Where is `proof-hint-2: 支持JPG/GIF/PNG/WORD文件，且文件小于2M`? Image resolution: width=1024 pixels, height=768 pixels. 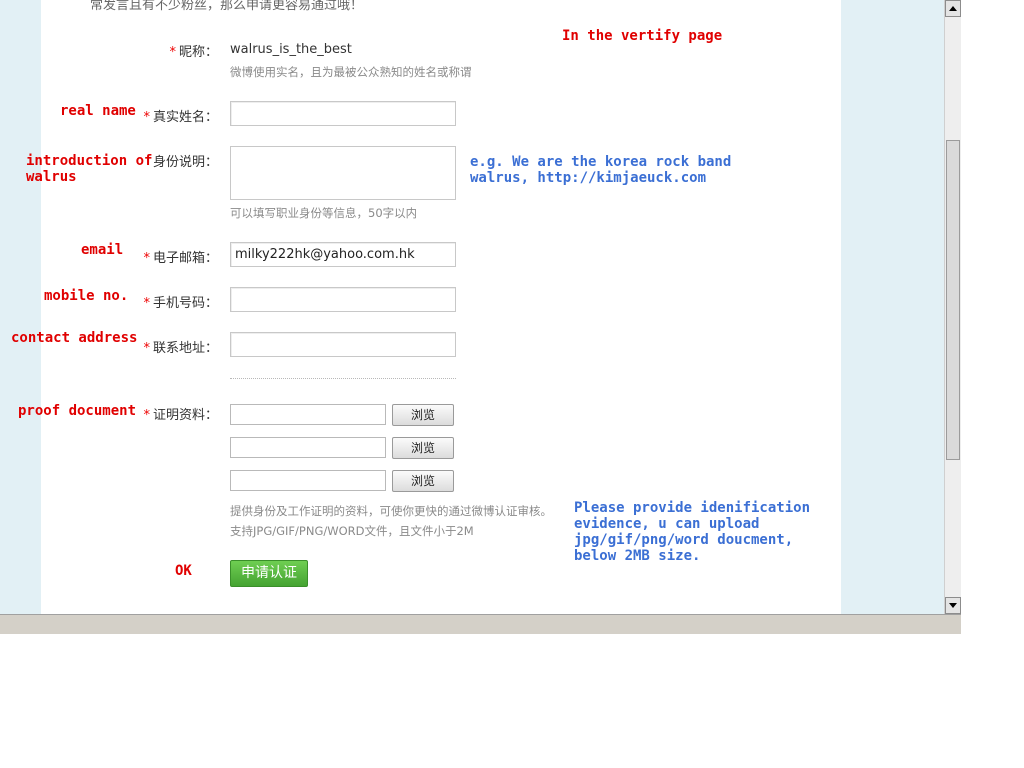
proof-hint-2: 支持JPG/GIF/PNG/WORD文件，且文件小于2M is located at coordinates (352, 531).